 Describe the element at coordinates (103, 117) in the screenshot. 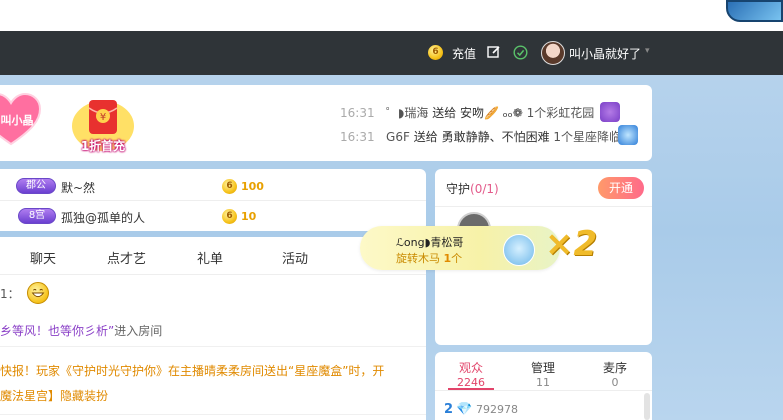

I see `envelope-glyph: ¥` at that location.